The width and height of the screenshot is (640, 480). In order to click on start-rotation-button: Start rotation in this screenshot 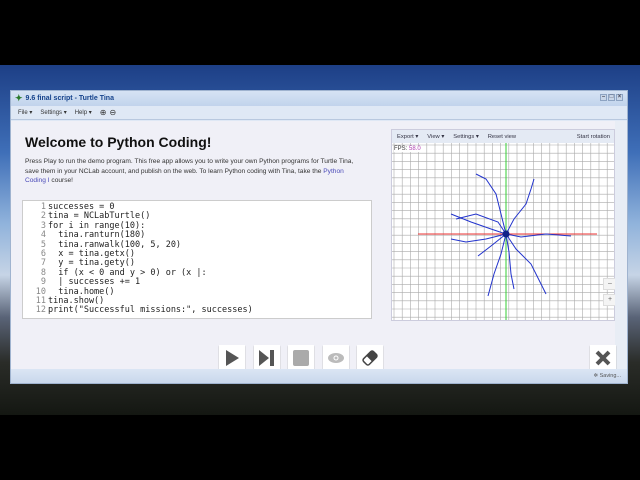, I will do `click(595, 137)`.